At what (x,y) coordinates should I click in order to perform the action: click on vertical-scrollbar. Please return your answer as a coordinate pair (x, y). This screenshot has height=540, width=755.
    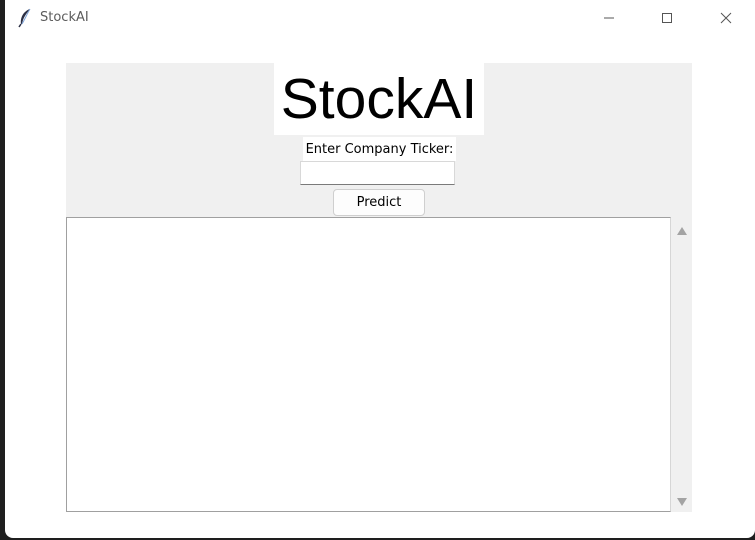
    Looking at the image, I should click on (681, 364).